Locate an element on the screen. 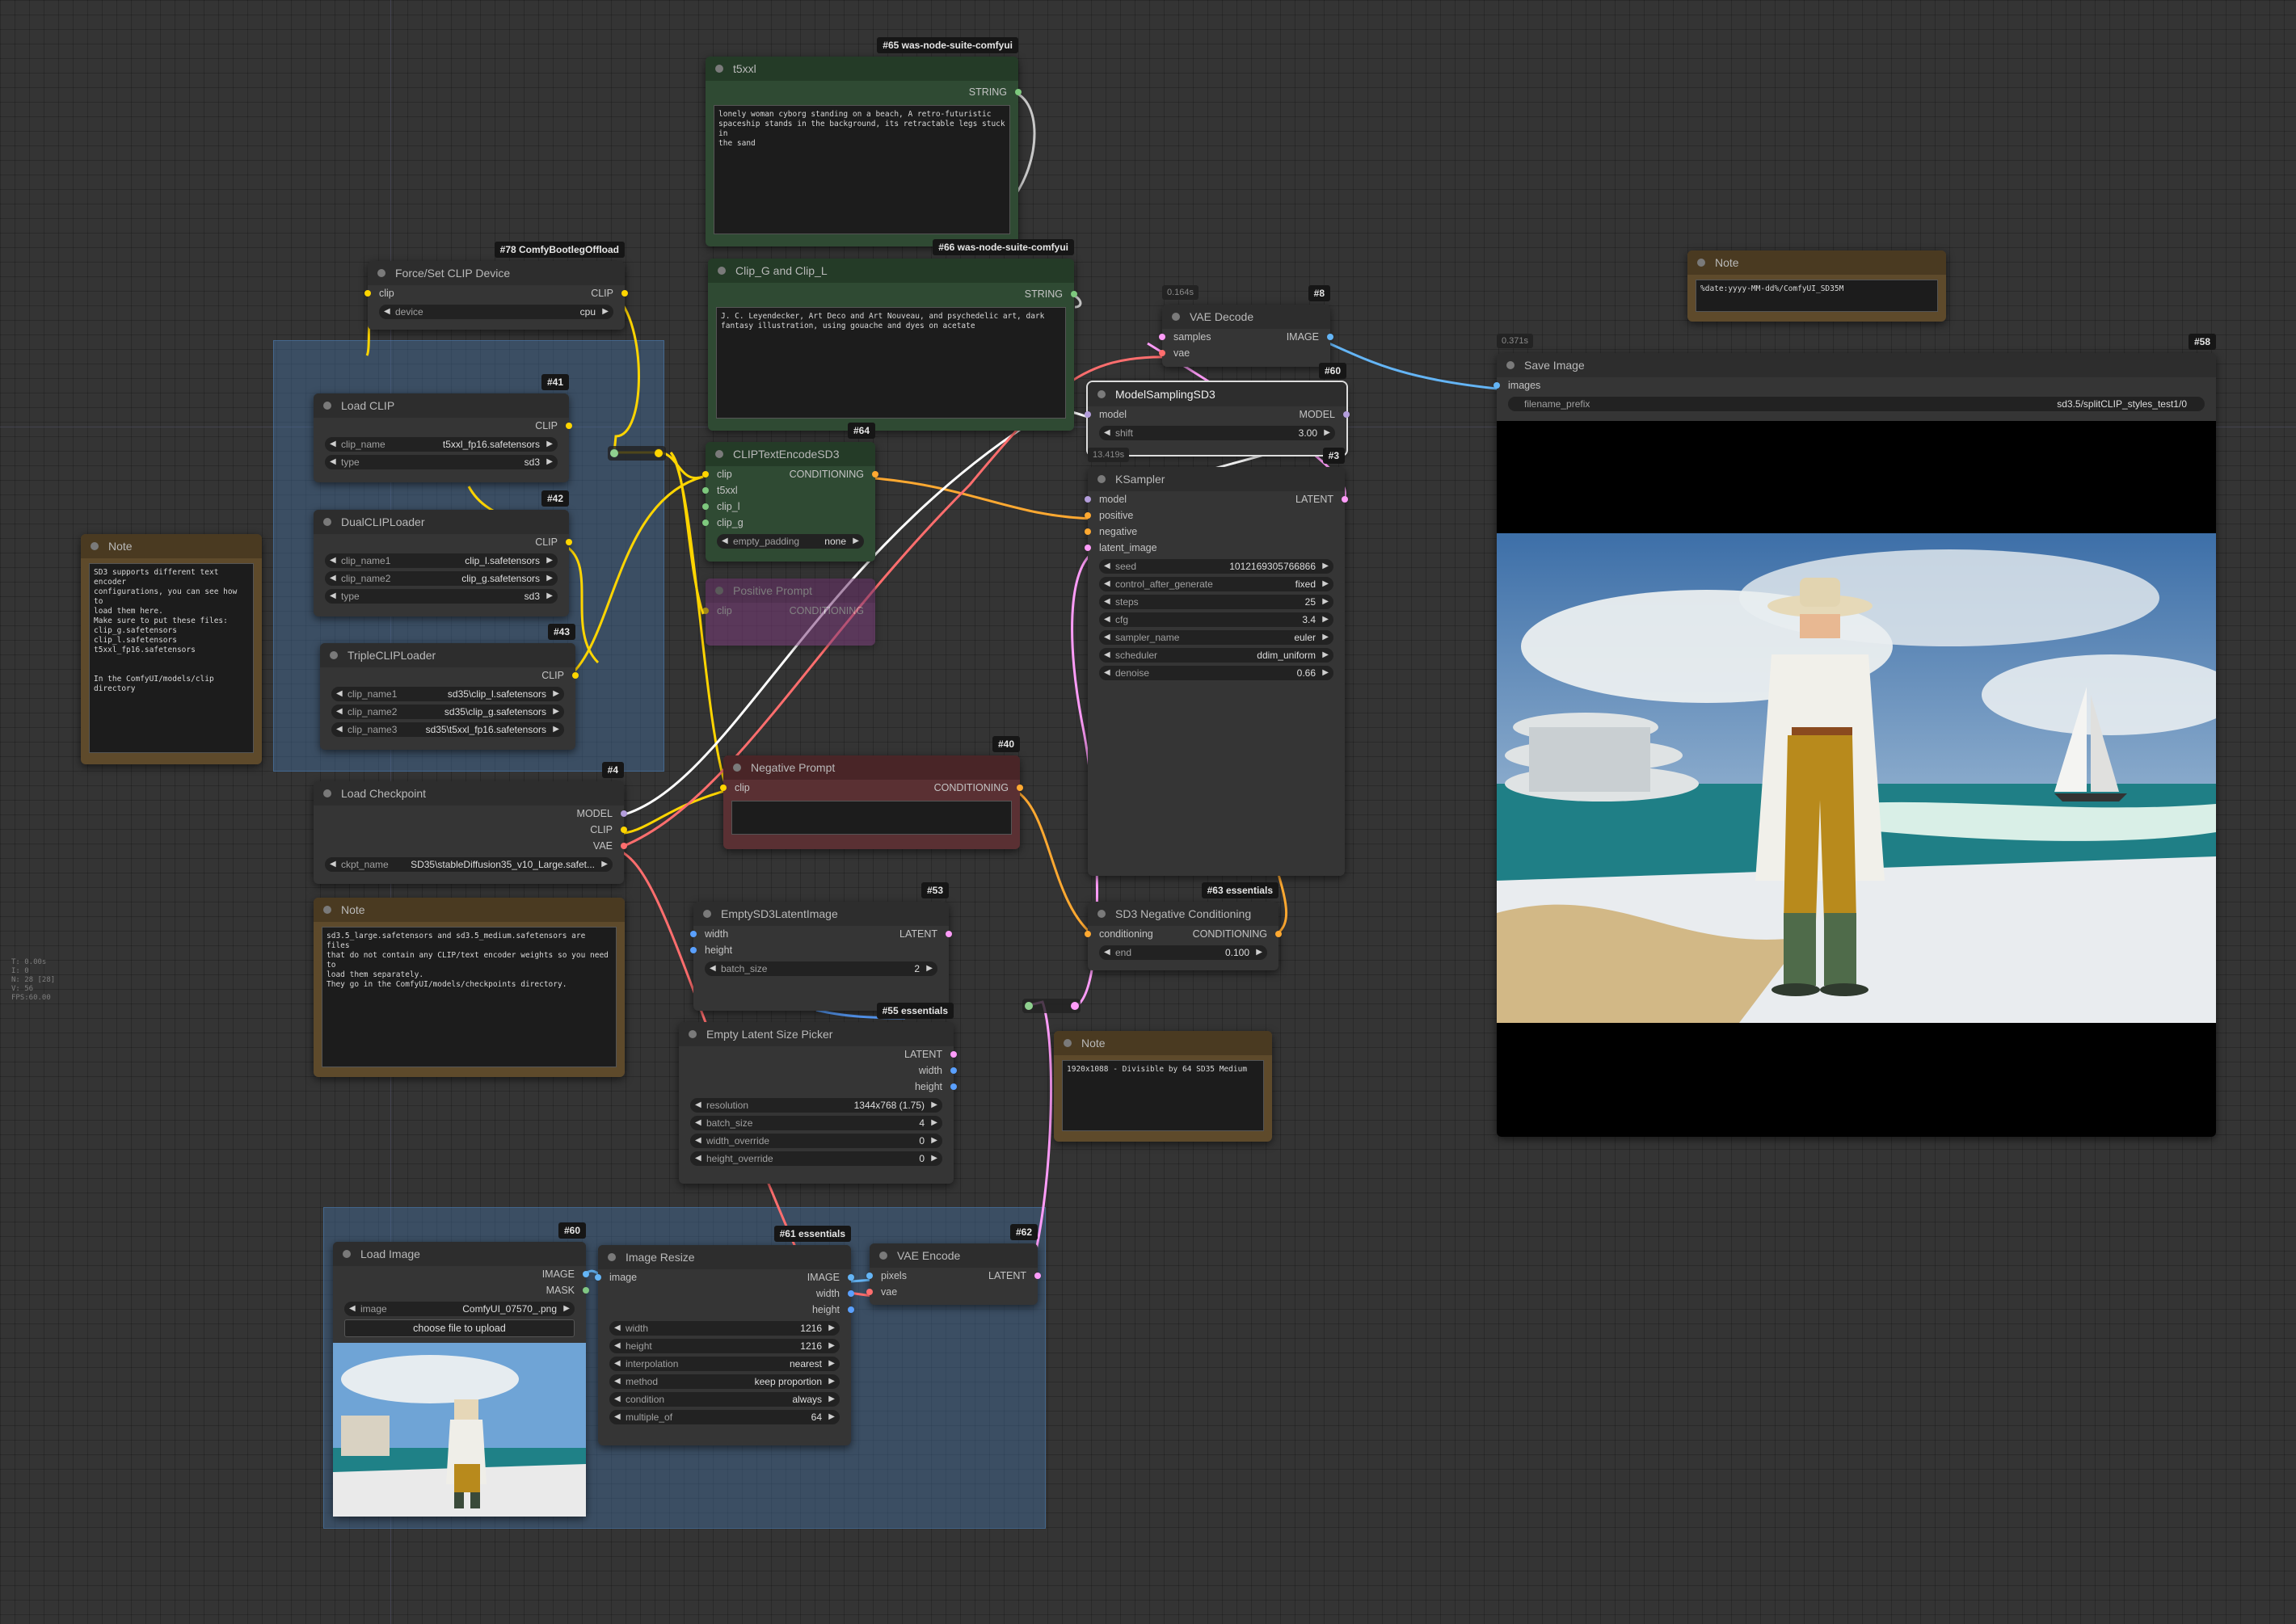 The image size is (2296, 1624). widget-steps: ◀ steps 25 ▶ is located at coordinates (1216, 602).